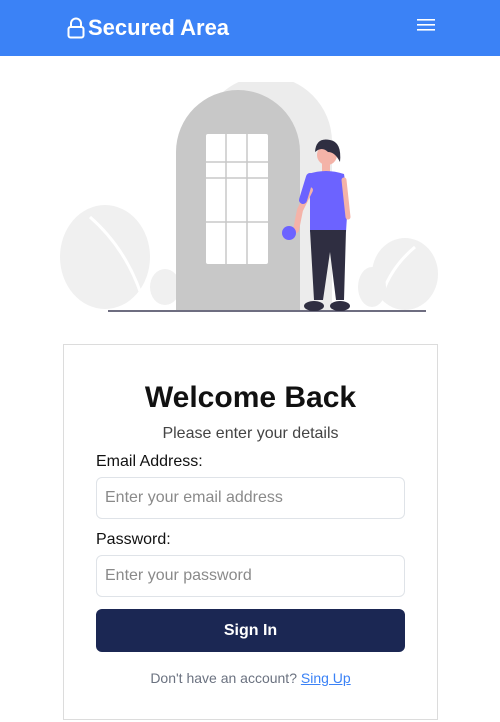 This screenshot has width=500, height=722. Describe the element at coordinates (250, 498) in the screenshot. I see `email-field` at that location.